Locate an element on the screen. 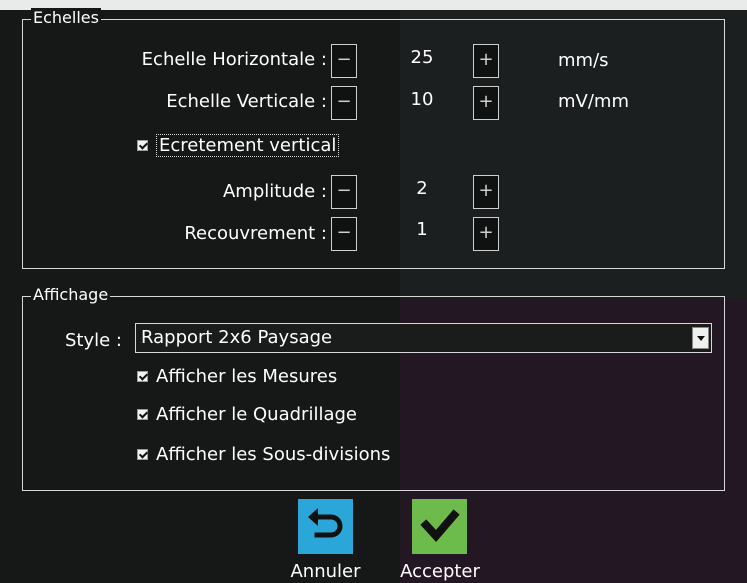  ecretement-label: Ecretement vertical is located at coordinates (248, 145).